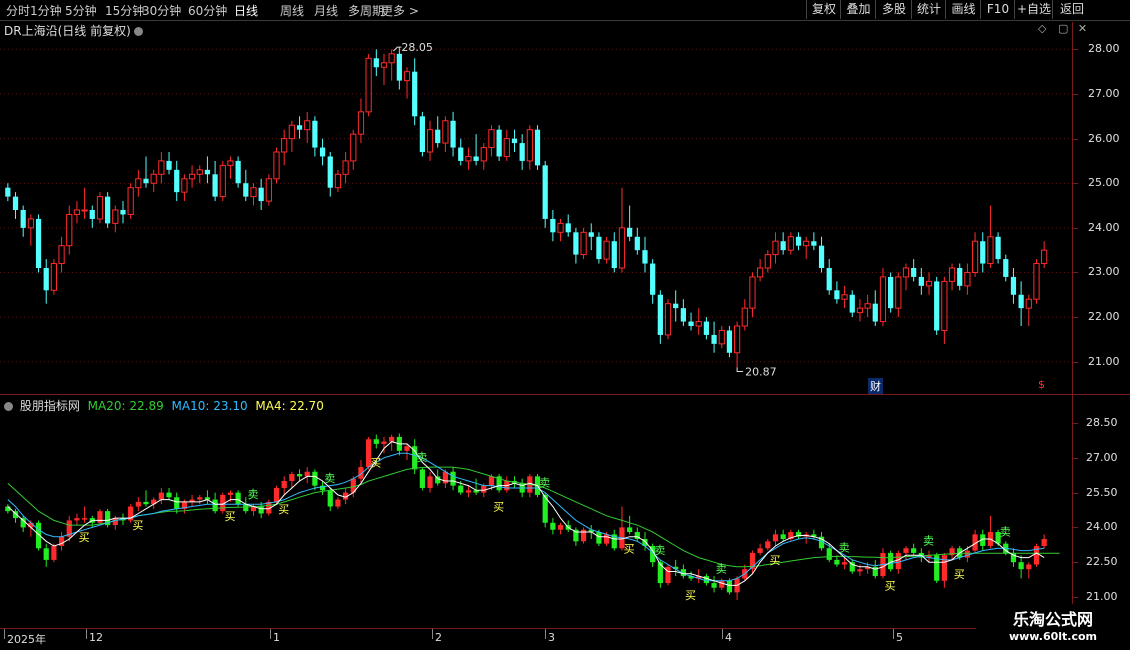  Describe the element at coordinates (1082, 28) in the screenshot. I see `close-icon: ✕` at that location.